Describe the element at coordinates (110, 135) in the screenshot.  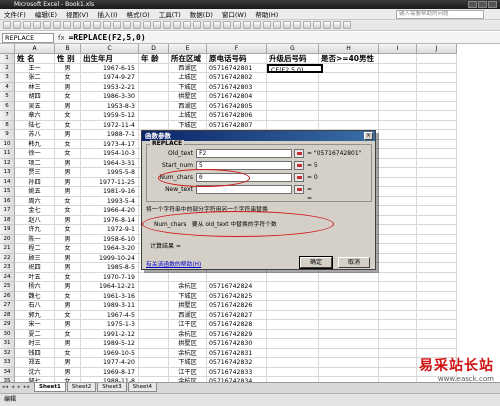
I see `grid-cell: 1988-7-1` at that location.